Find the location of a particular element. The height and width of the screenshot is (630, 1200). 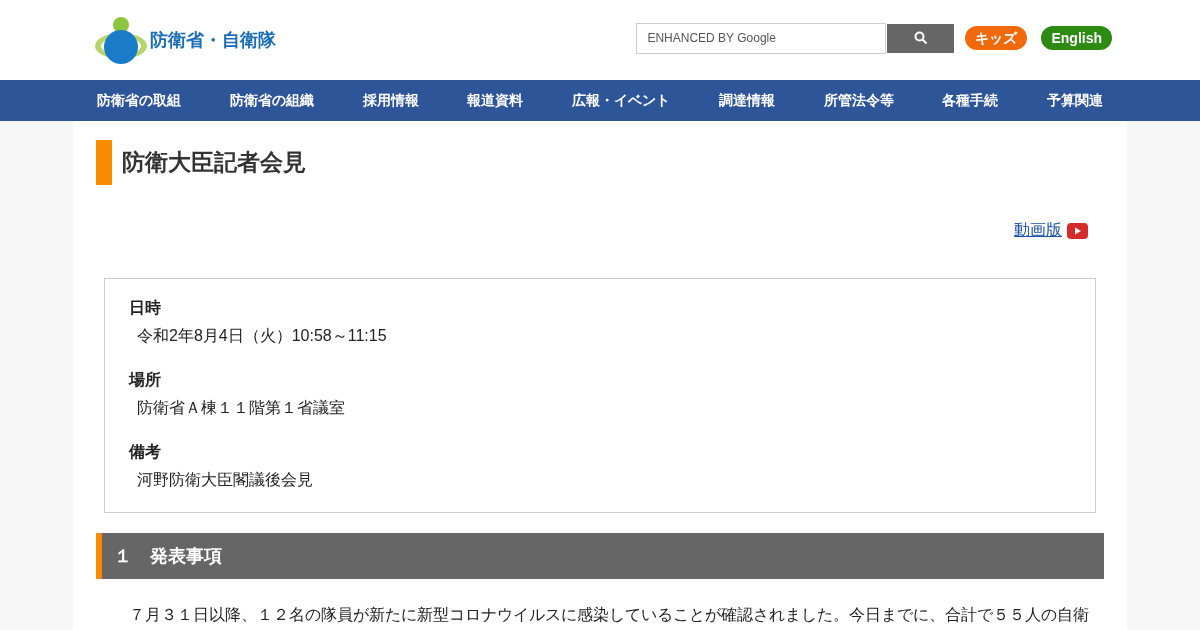

page-title: 防衛大臣記者会見 is located at coordinates (600, 162).